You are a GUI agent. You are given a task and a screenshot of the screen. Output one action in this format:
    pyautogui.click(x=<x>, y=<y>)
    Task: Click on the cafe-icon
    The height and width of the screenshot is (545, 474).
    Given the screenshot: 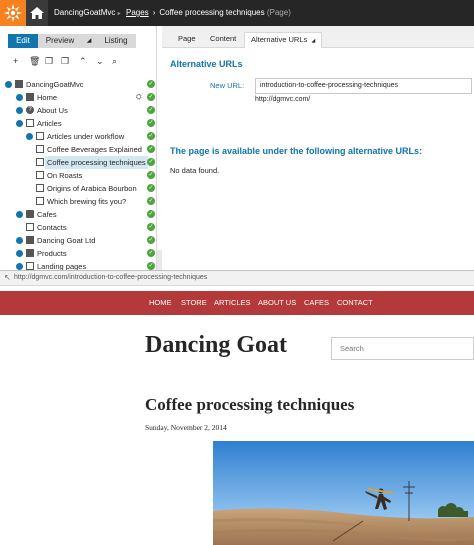 What is the action you would take?
    pyautogui.click(x=30, y=214)
    